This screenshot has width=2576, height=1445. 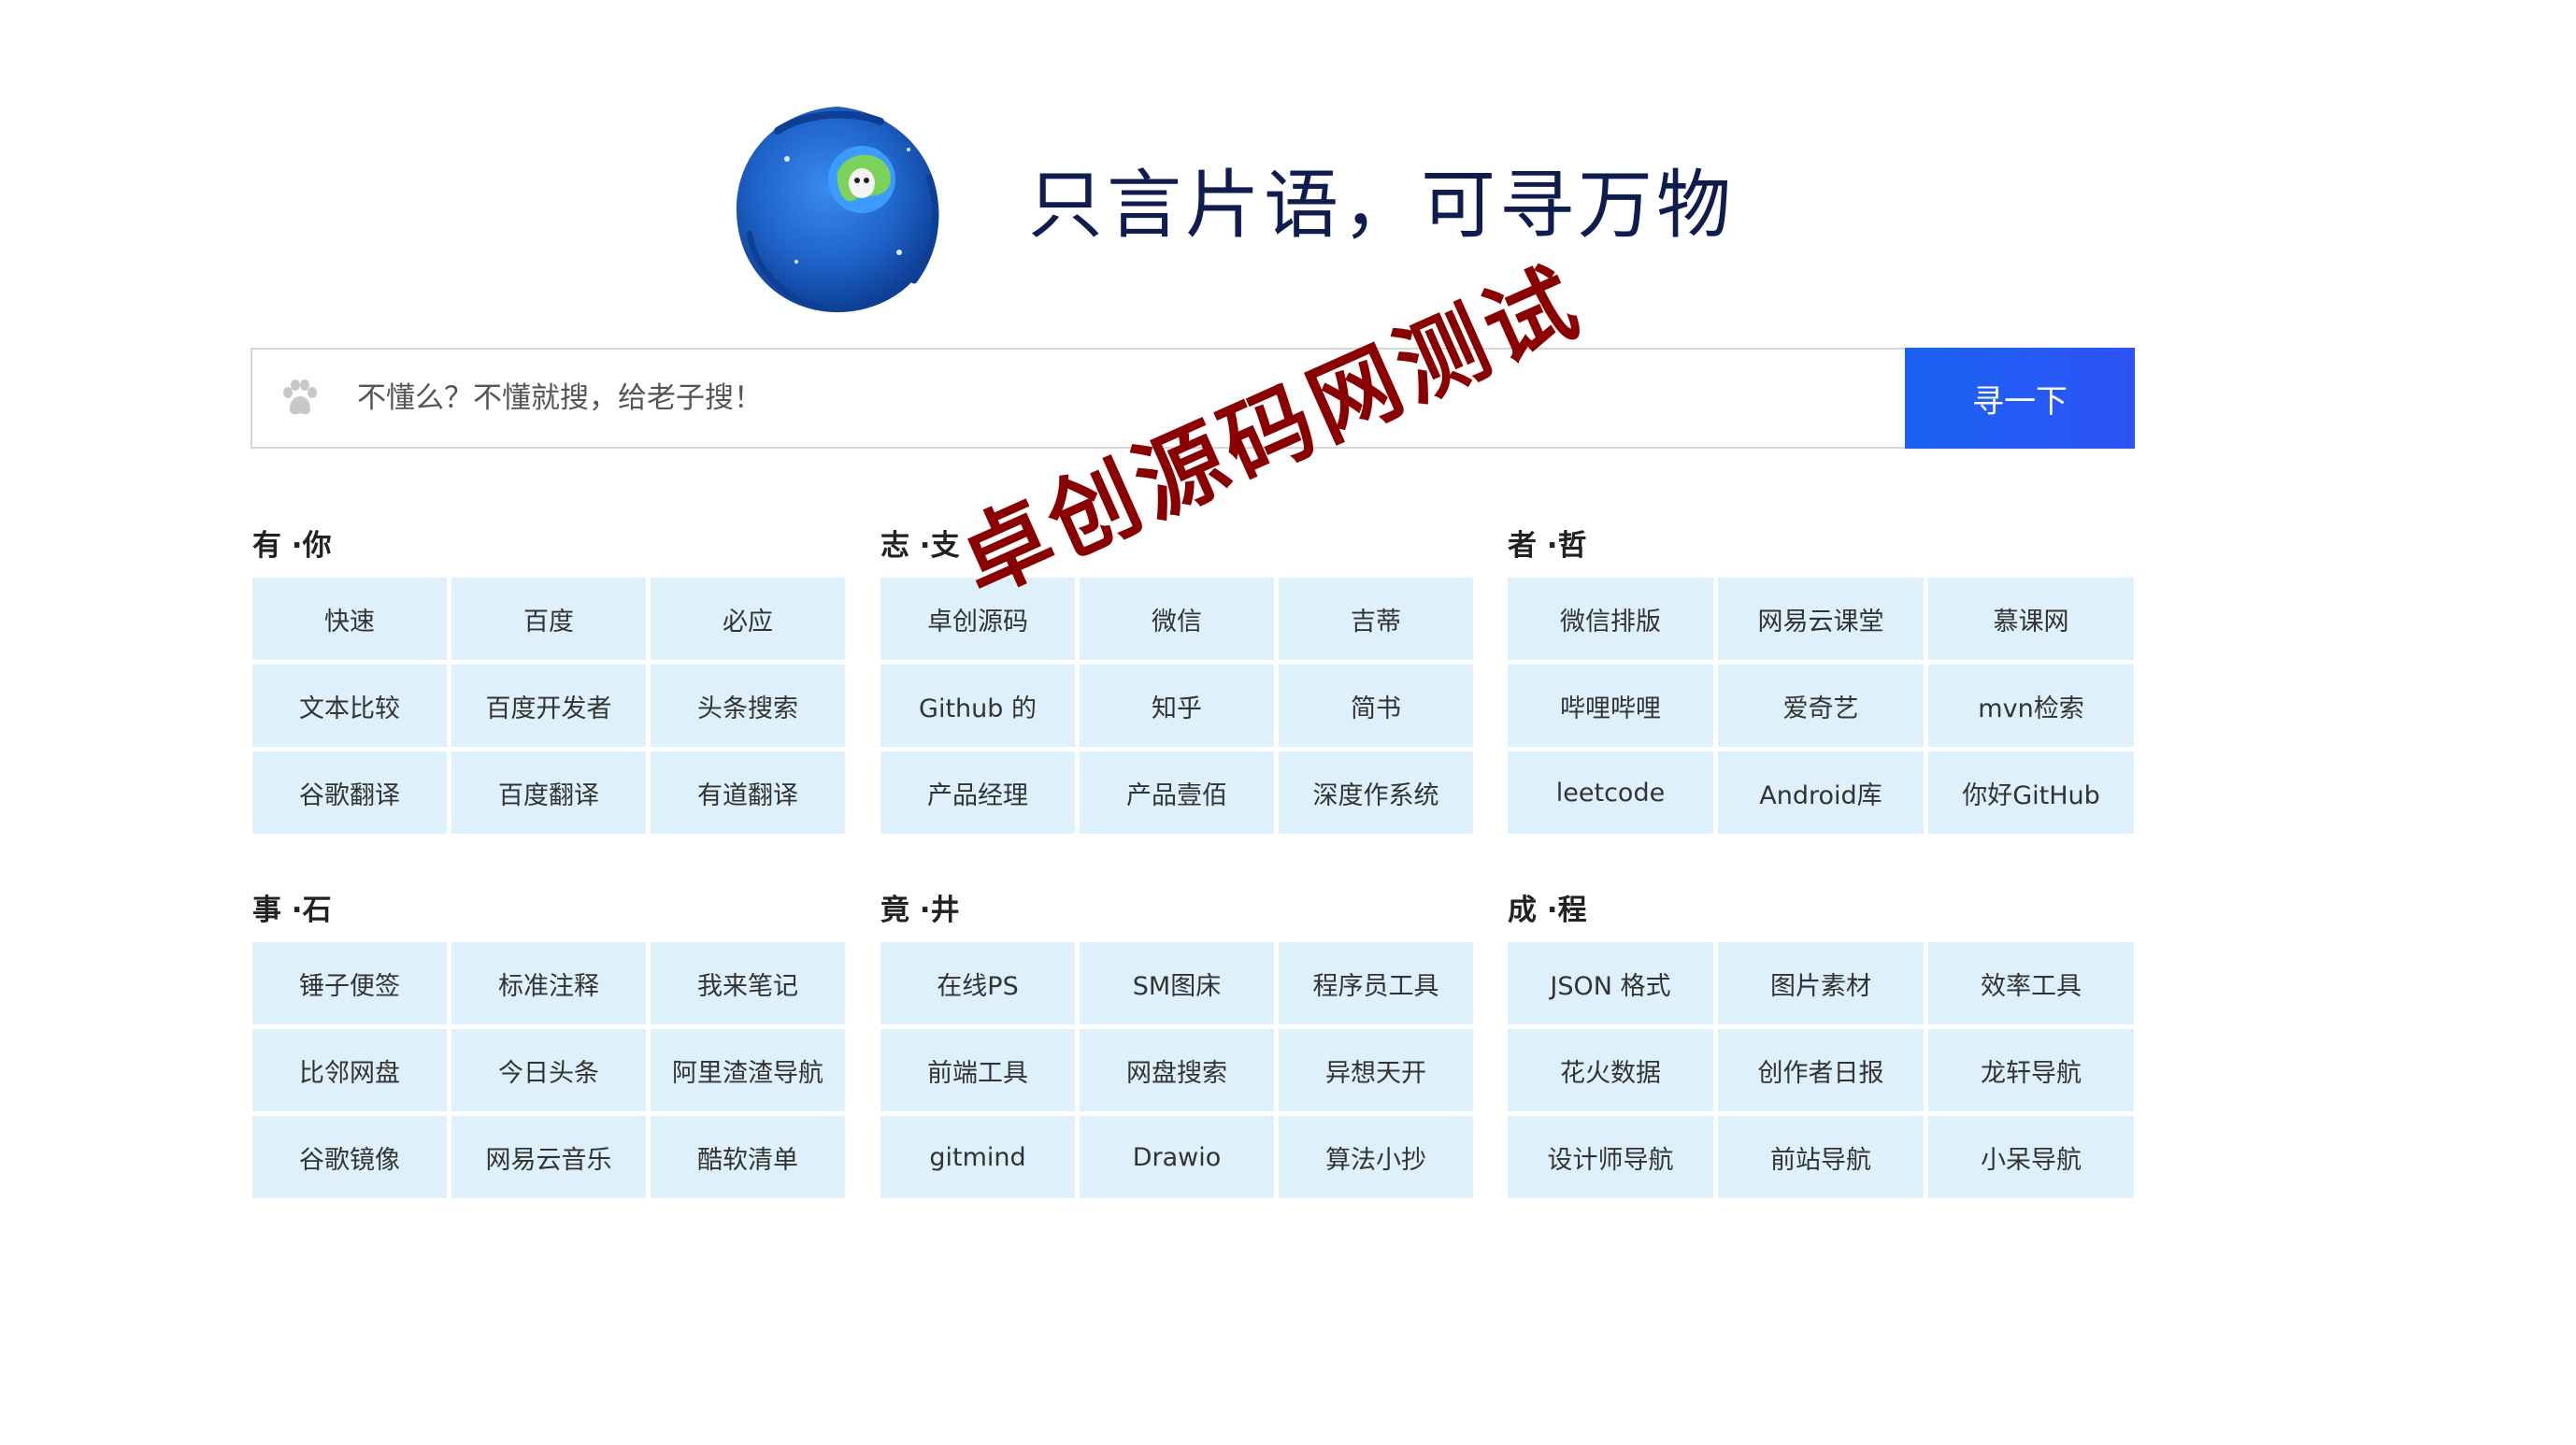 I want to click on link-item: 慕课网, so click(x=2031, y=619).